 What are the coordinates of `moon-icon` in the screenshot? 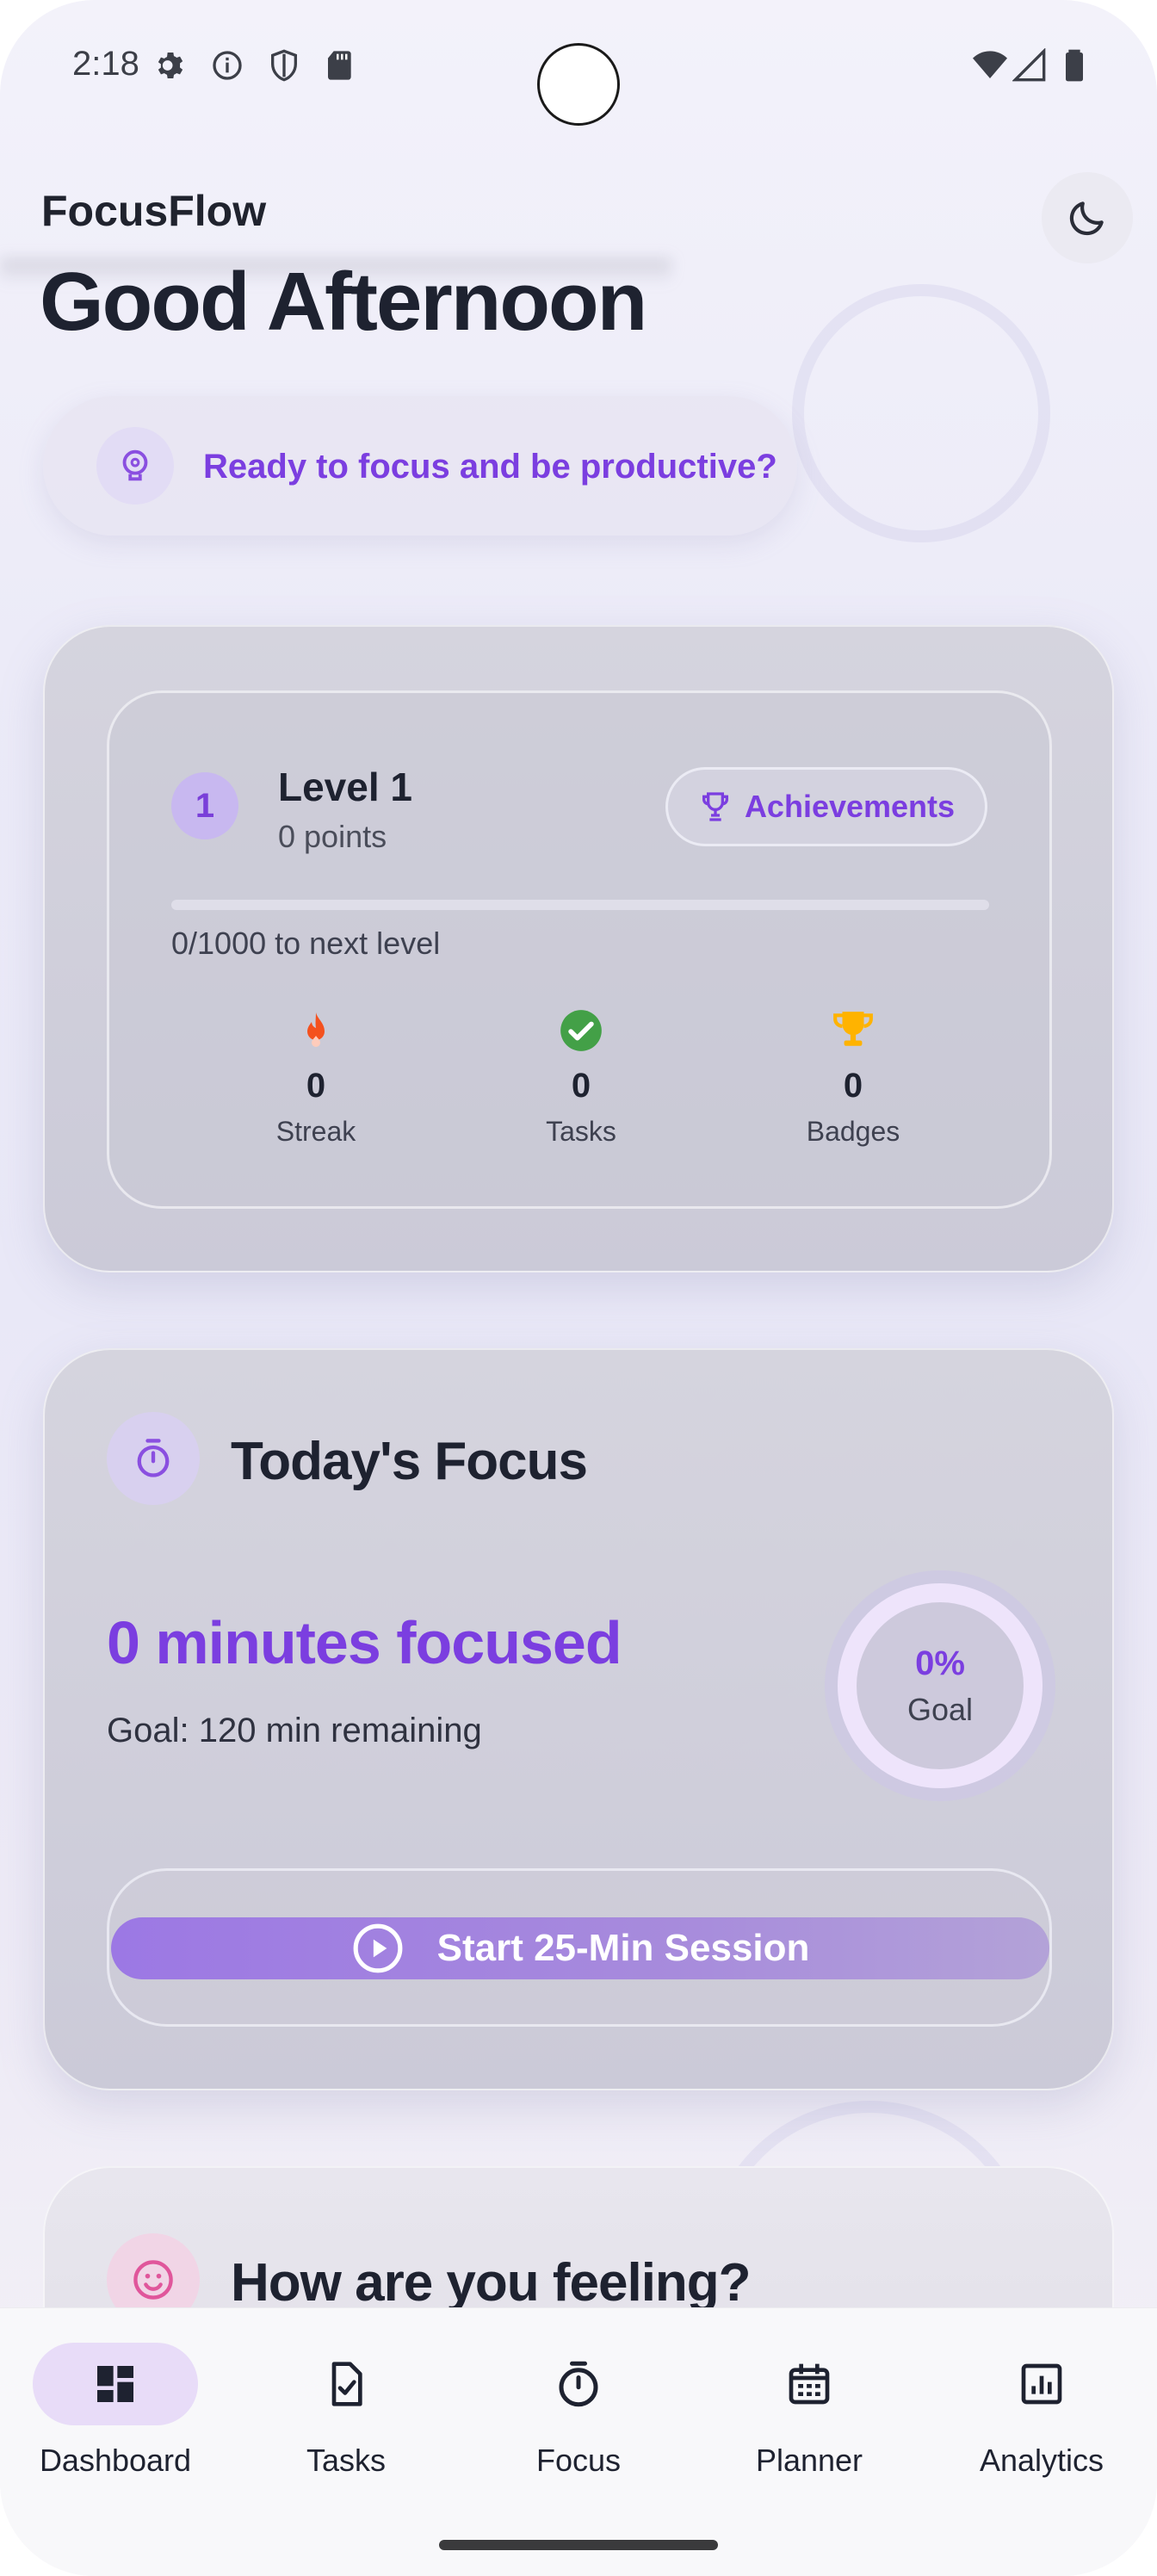 It's located at (1087, 219).